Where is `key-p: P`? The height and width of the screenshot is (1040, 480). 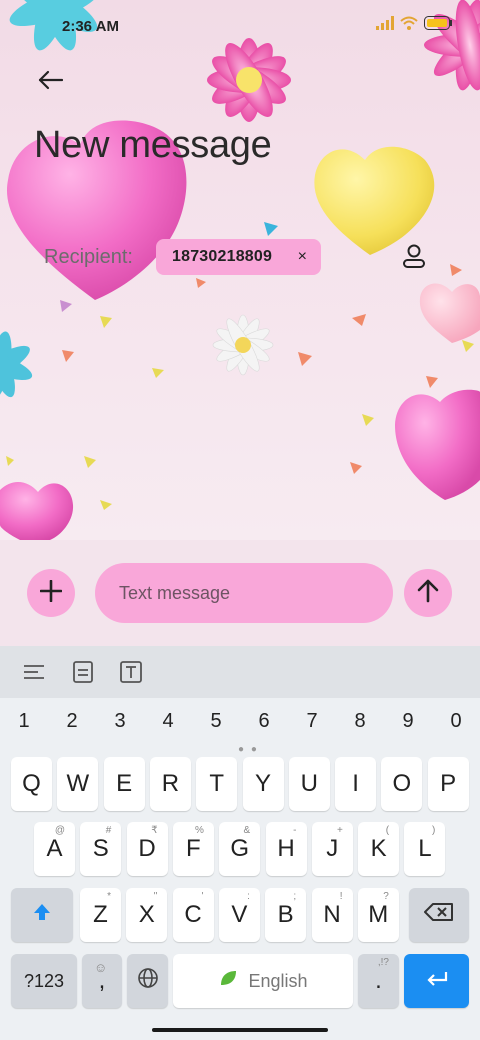 key-p: P is located at coordinates (448, 784).